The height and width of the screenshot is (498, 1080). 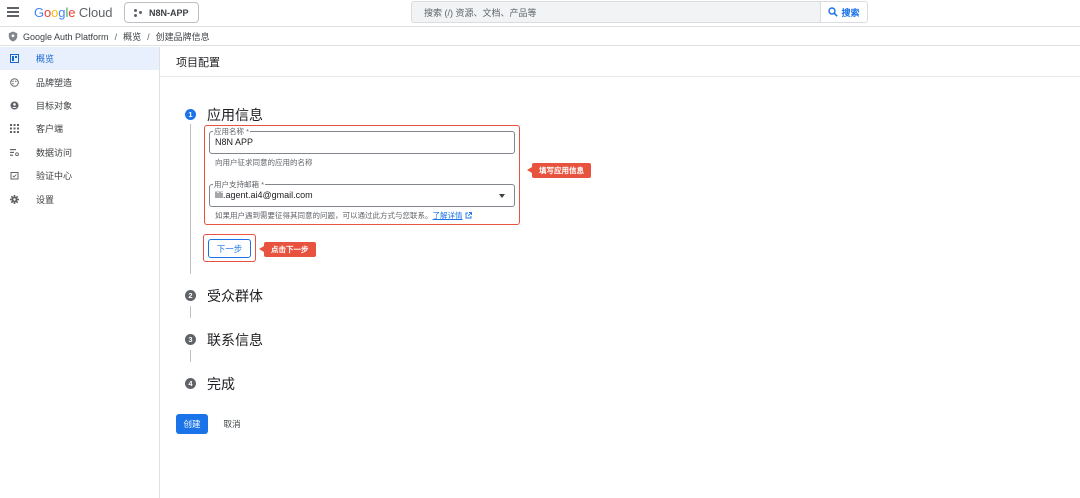 I want to click on create-button: 创建, so click(x=192, y=424).